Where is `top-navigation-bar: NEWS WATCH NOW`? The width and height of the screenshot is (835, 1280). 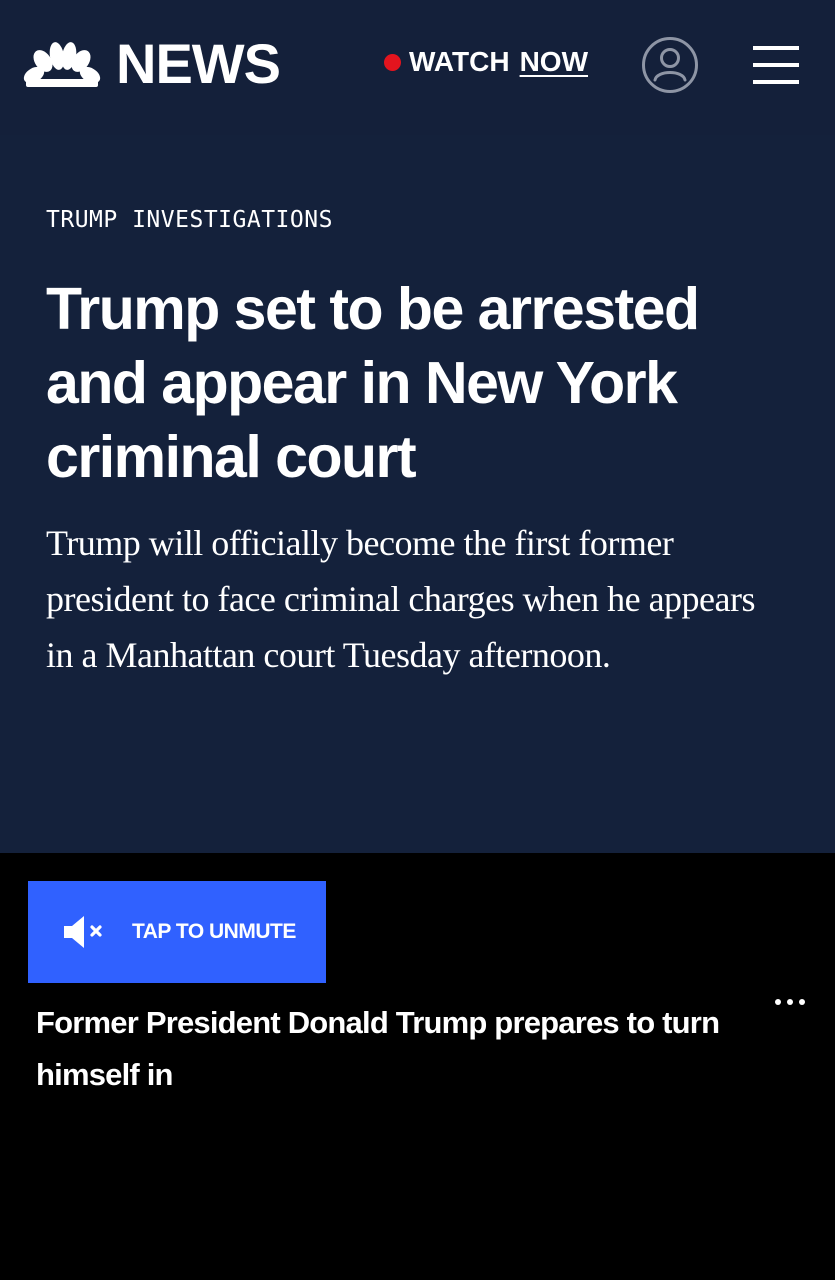 top-navigation-bar: NEWS WATCH NOW is located at coordinates (417, 67).